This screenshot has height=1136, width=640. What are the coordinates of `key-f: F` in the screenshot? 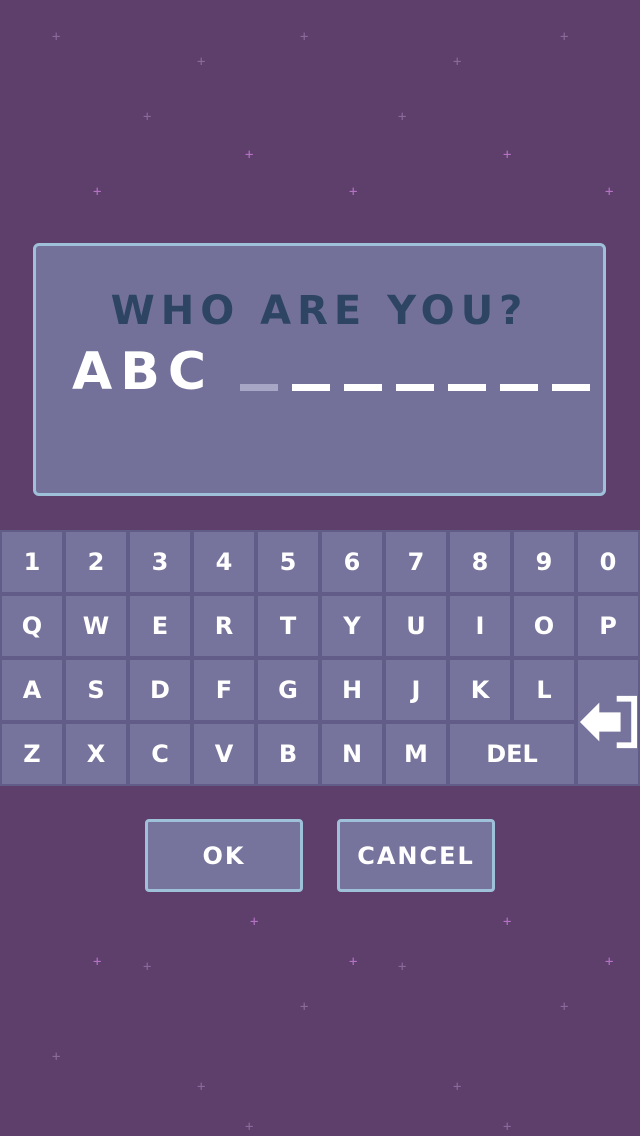 It's located at (224, 690).